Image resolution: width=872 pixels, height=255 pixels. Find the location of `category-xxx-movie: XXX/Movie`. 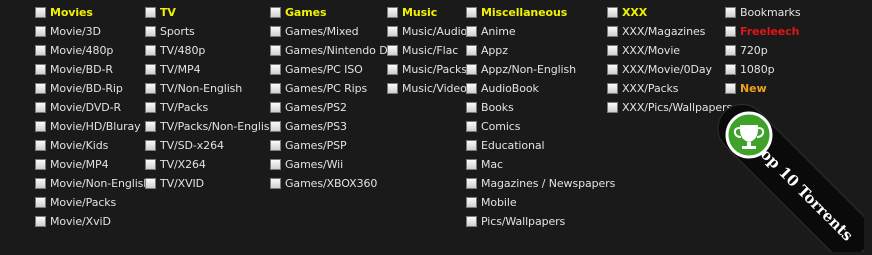

category-xxx-movie: XXX/Movie is located at coordinates (669, 50).